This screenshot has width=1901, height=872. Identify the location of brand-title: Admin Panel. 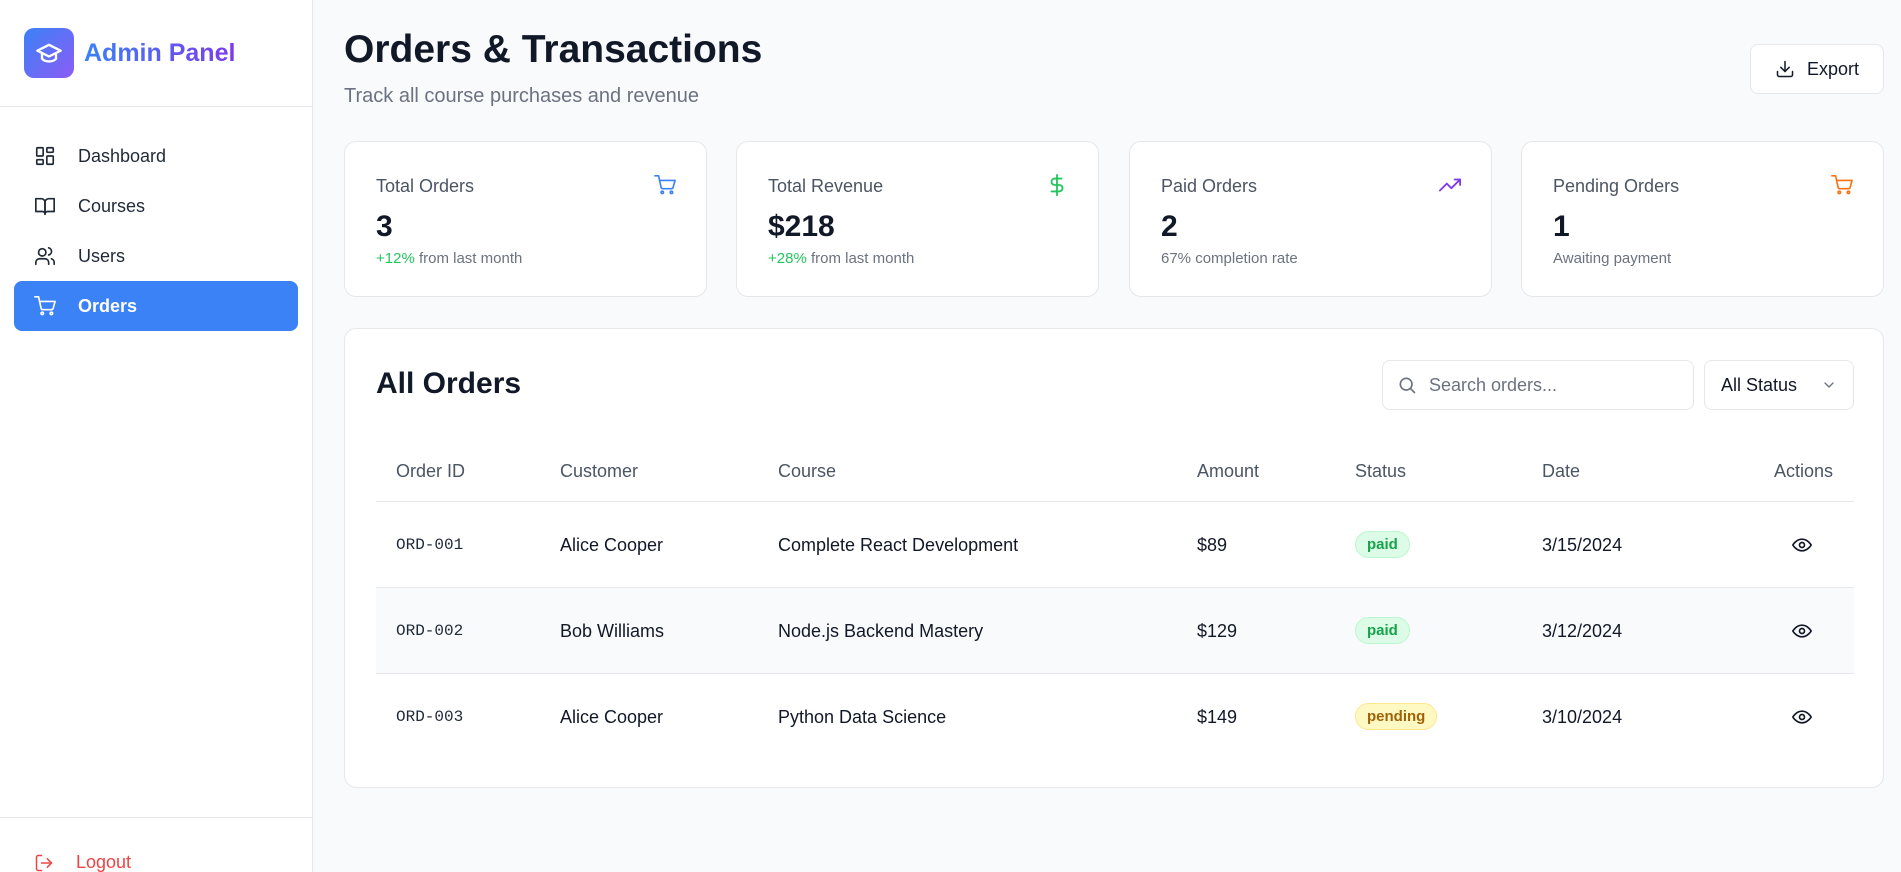
(160, 52).